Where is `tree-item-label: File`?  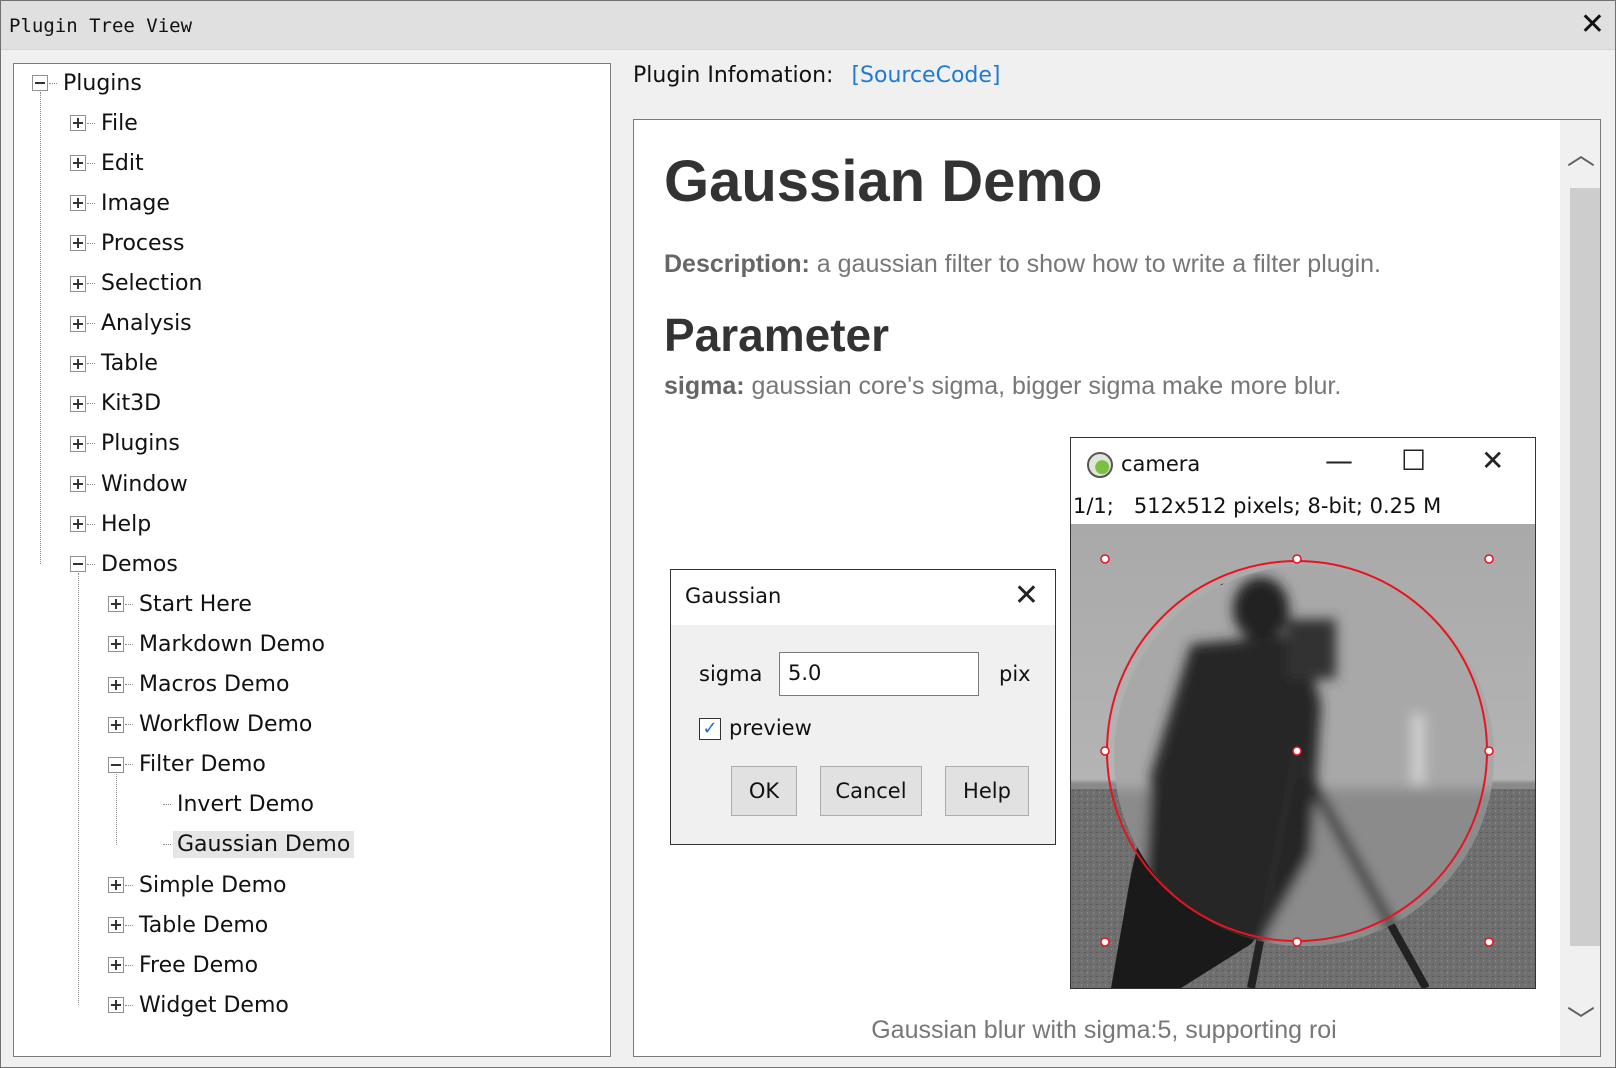 tree-item-label: File is located at coordinates (119, 123).